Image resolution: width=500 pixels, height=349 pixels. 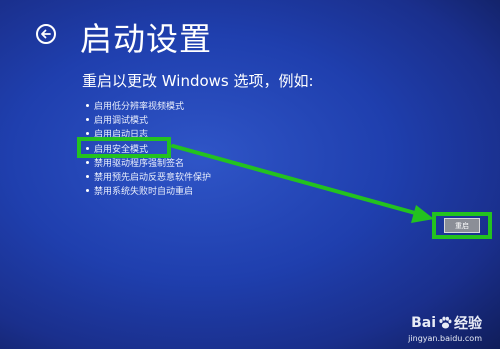 I want to click on baidu-jingyan-watermark: Bai 经验 jingyan.baidu.com, so click(x=445, y=328).